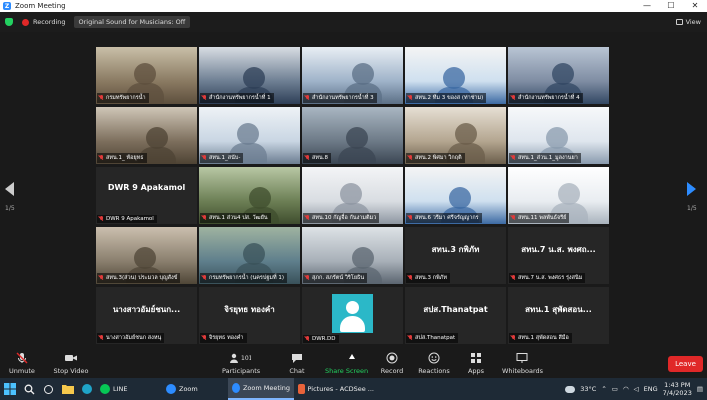 Image resolution: width=707 pixels, height=400 pixels. What do you see at coordinates (695, 6) in the screenshot?
I see `close-button: ✕` at bounding box center [695, 6].